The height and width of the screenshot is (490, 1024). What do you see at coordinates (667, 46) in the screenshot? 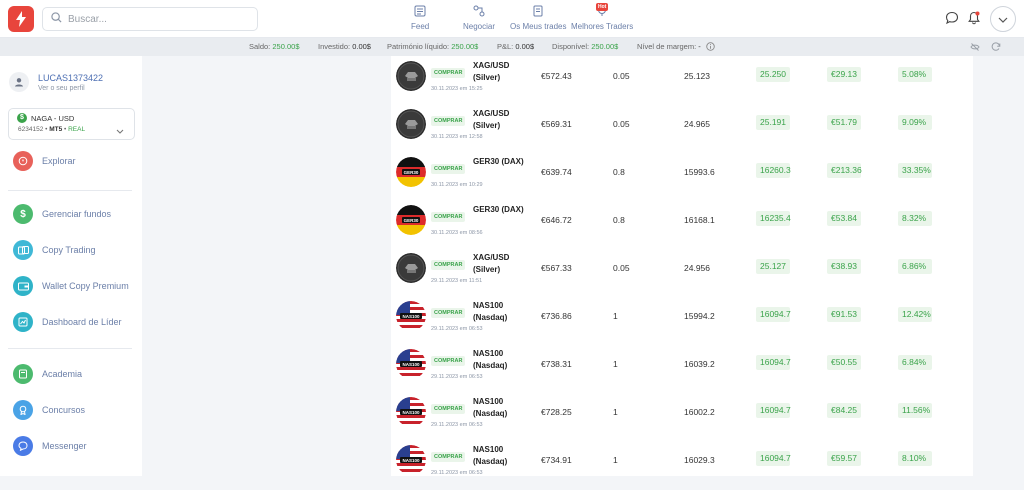
I see `stat-margem-label: Nível de margem:` at bounding box center [667, 46].